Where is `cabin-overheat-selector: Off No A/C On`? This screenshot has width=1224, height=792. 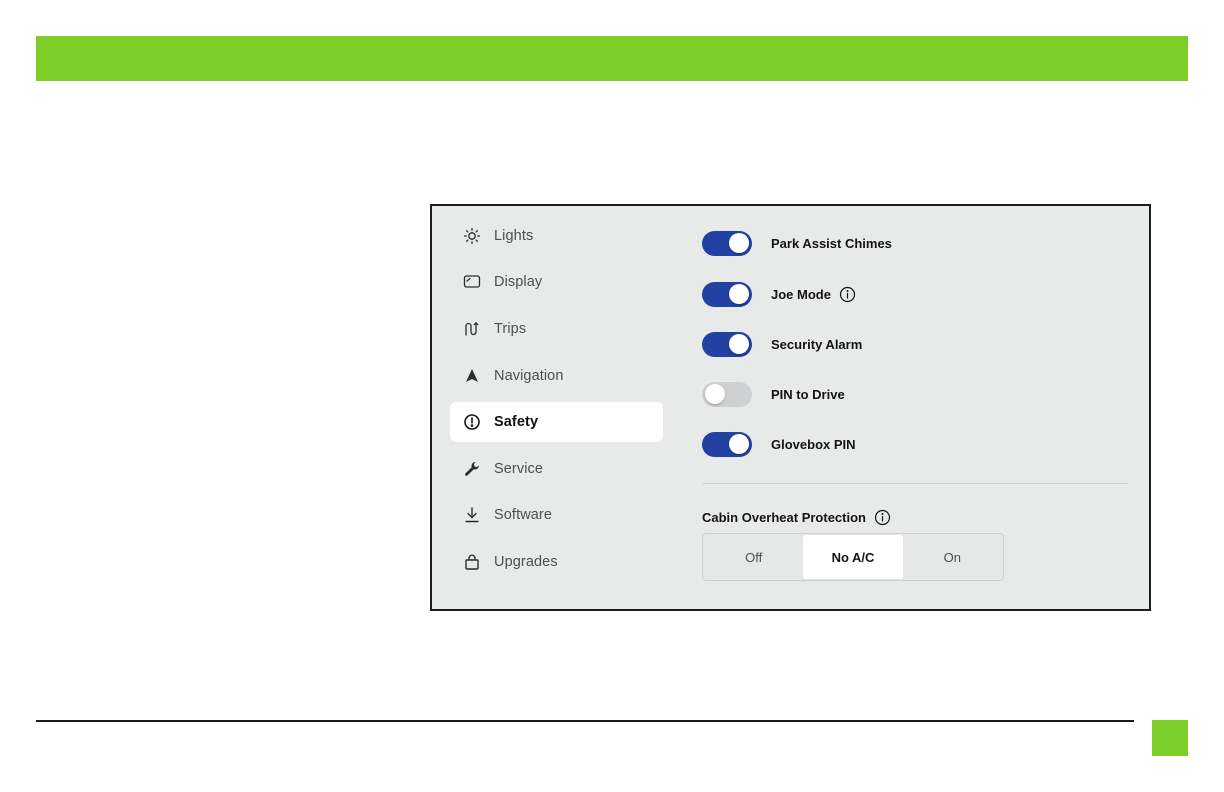
cabin-overheat-selector: Off No A/C On is located at coordinates (853, 557).